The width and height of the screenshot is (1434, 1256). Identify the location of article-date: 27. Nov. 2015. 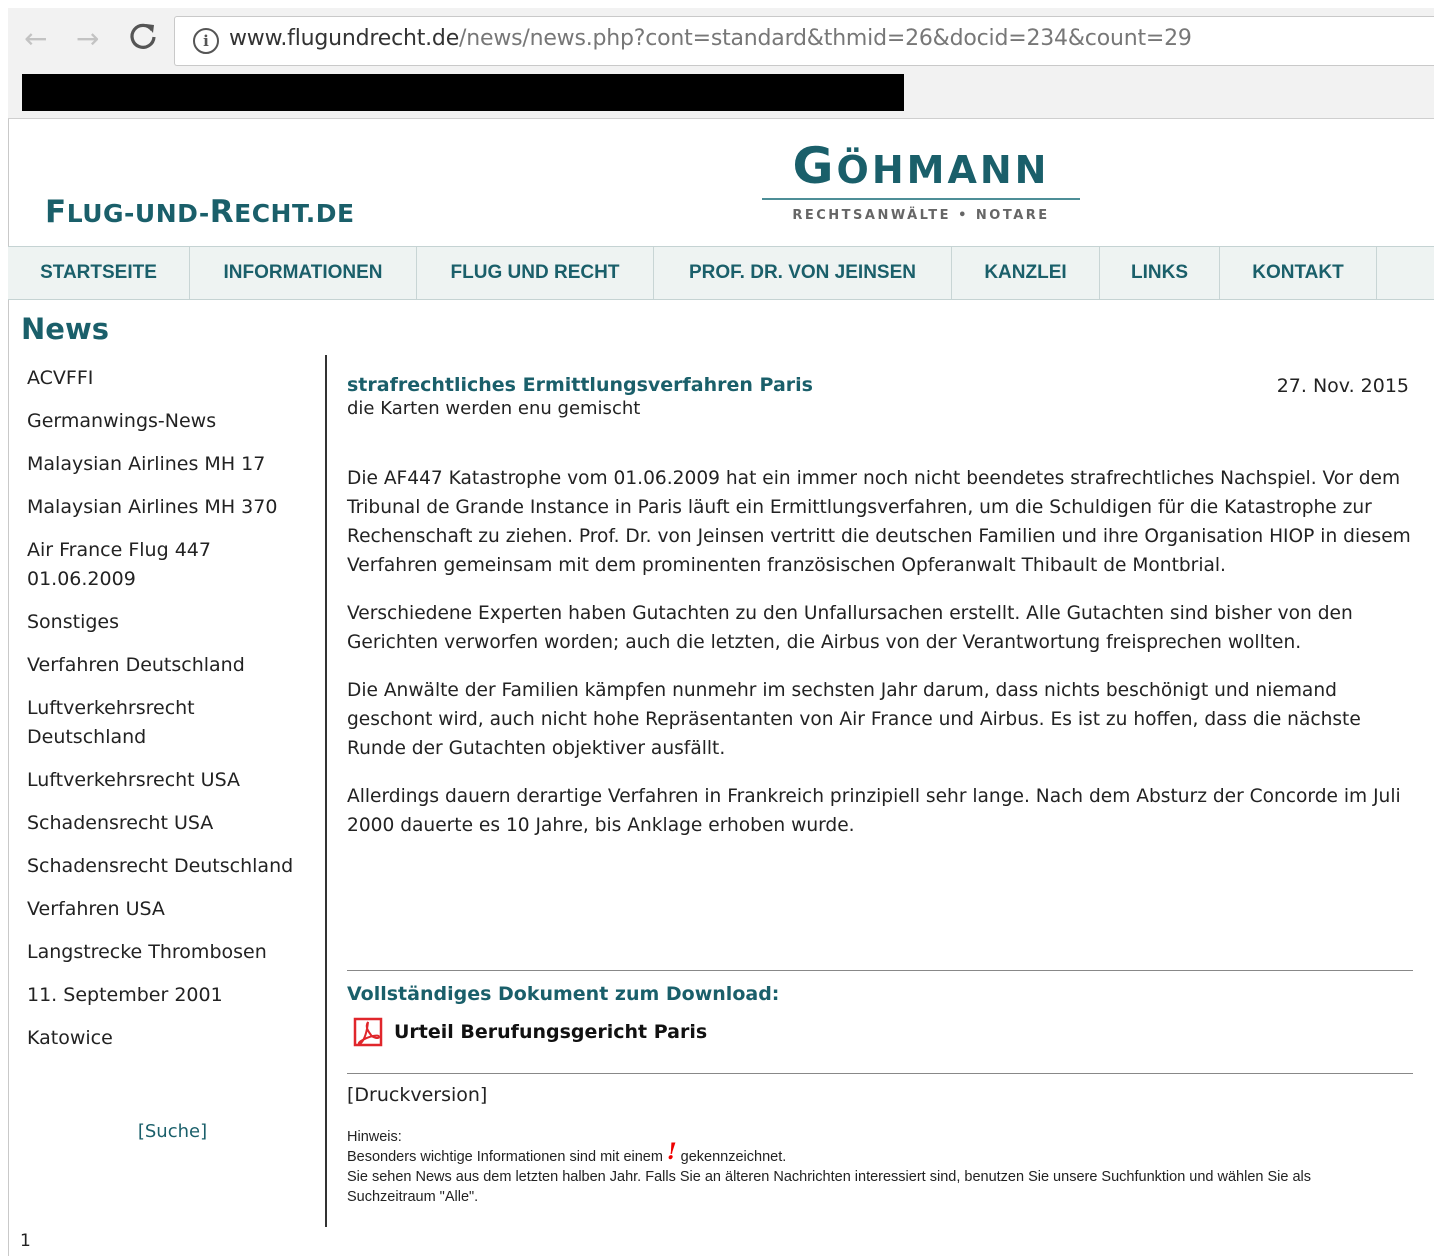
(1342, 386).